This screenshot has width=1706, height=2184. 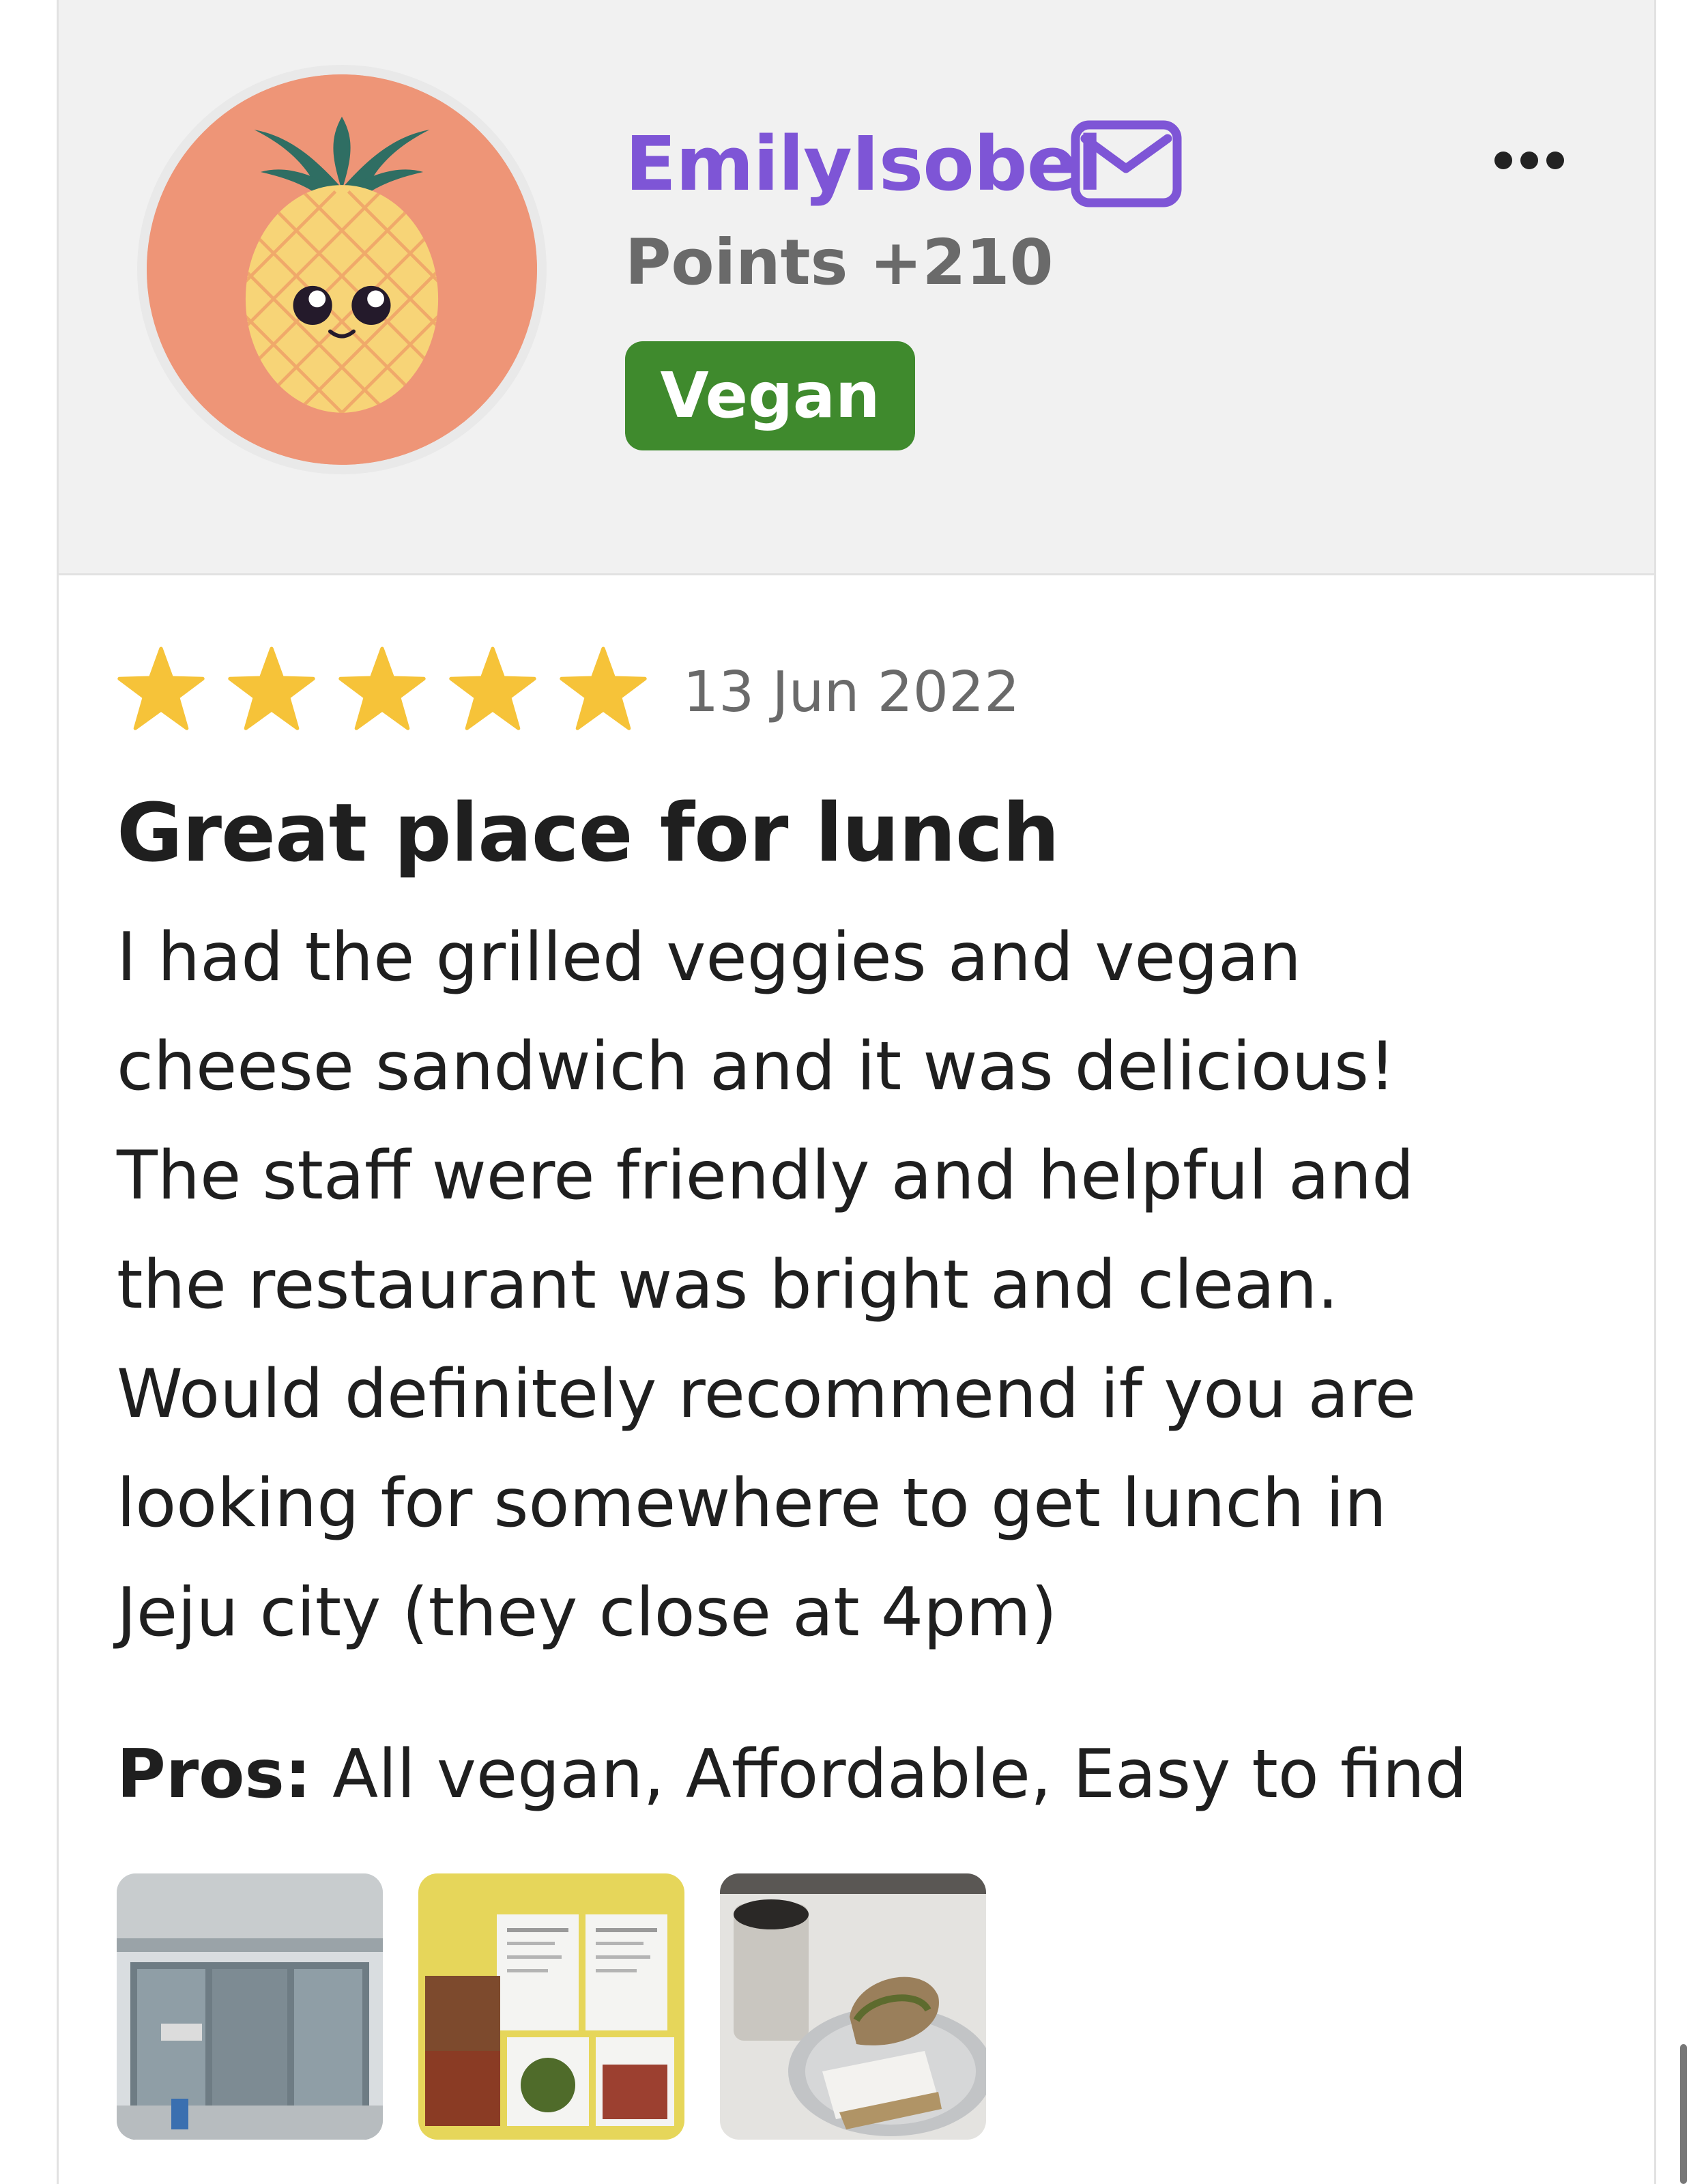 I want to click on review-body-line: cheese sandwich and it was delicious!, so click(x=757, y=1067).